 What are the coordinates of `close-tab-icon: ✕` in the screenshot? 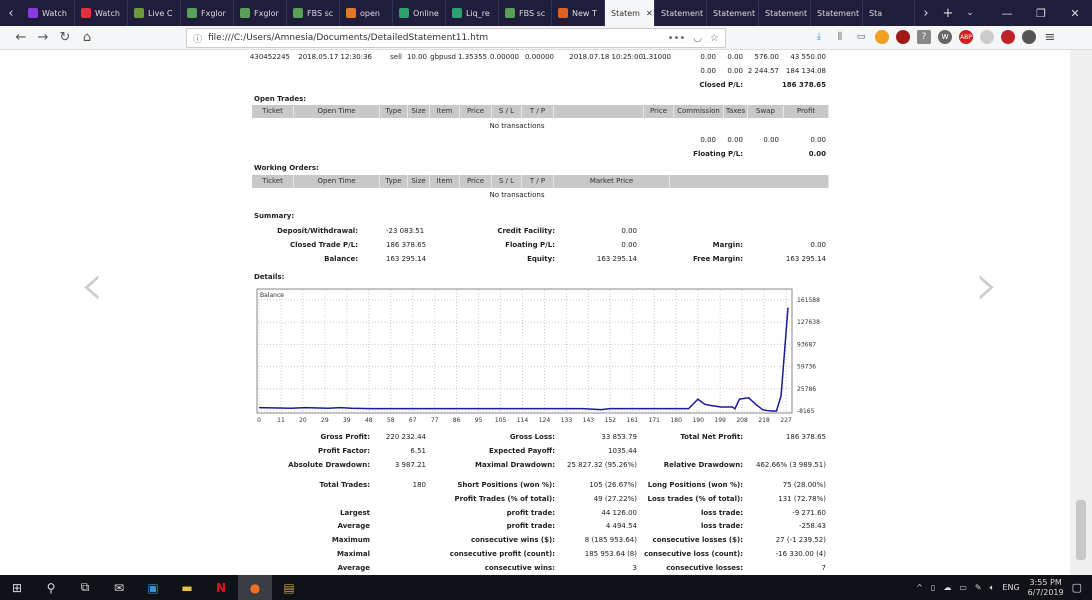 It's located at (649, 13).